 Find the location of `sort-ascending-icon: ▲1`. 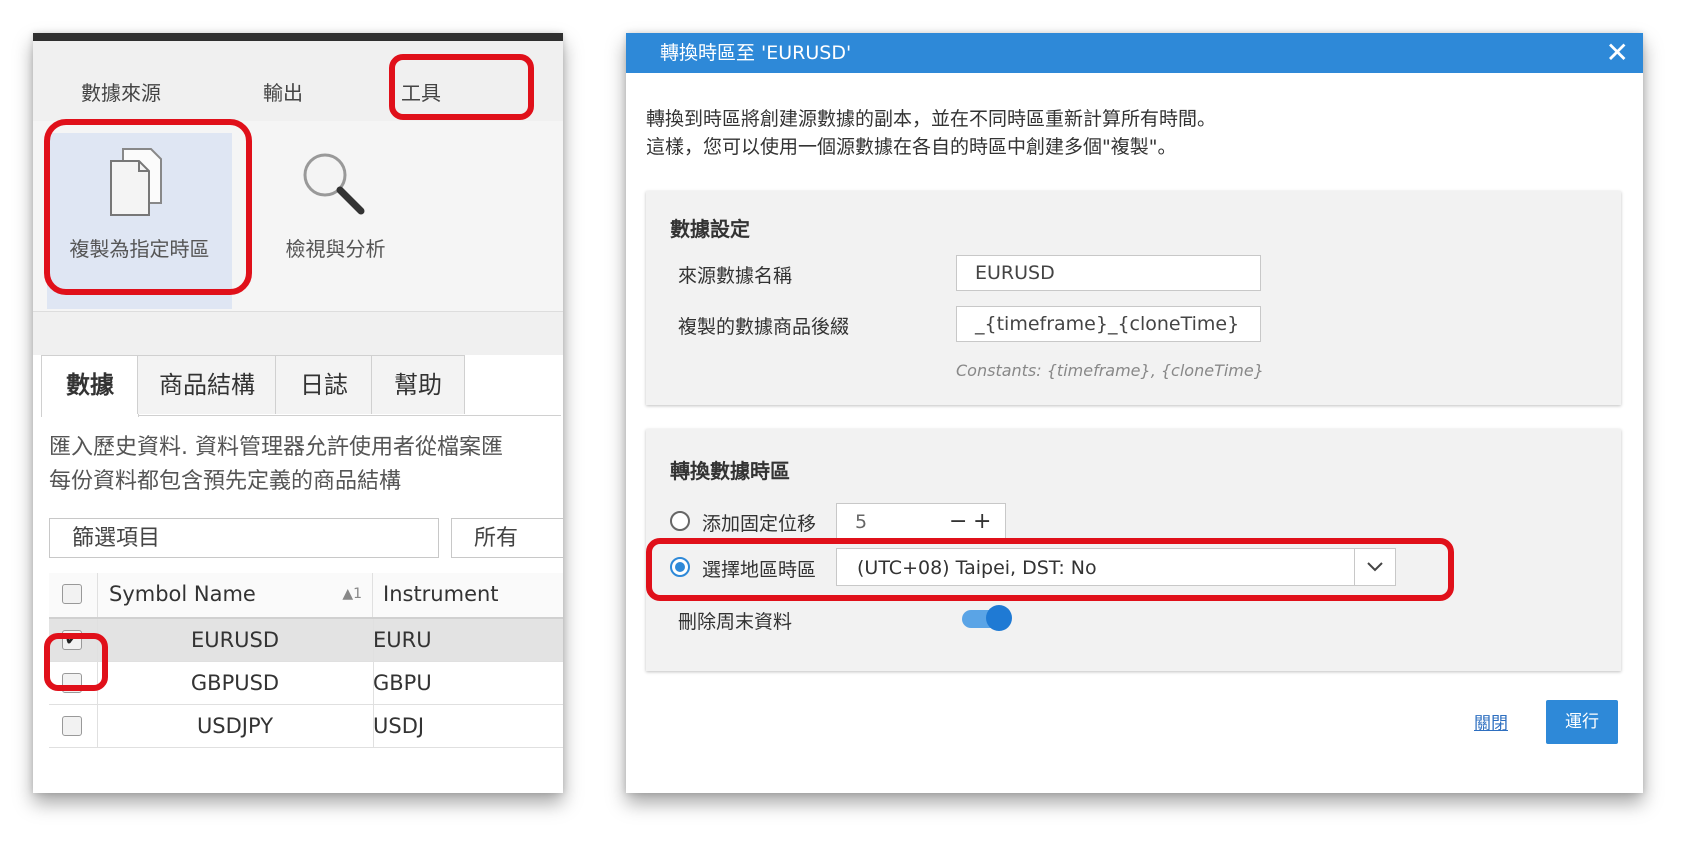

sort-ascending-icon: ▲1 is located at coordinates (352, 594).